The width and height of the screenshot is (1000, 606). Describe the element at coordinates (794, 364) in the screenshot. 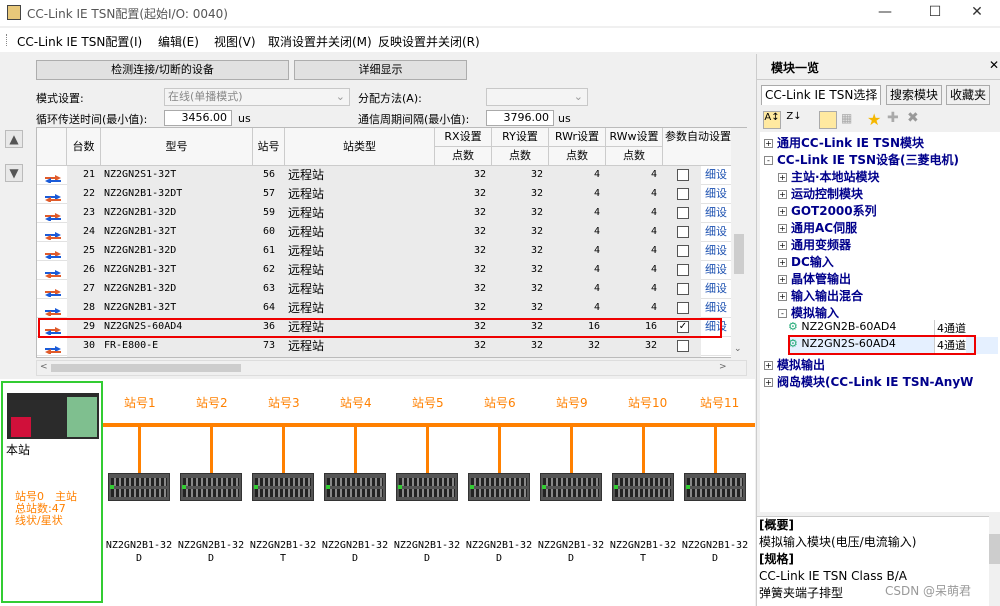

I see `tree-analog-output: + 模拟输出` at that location.